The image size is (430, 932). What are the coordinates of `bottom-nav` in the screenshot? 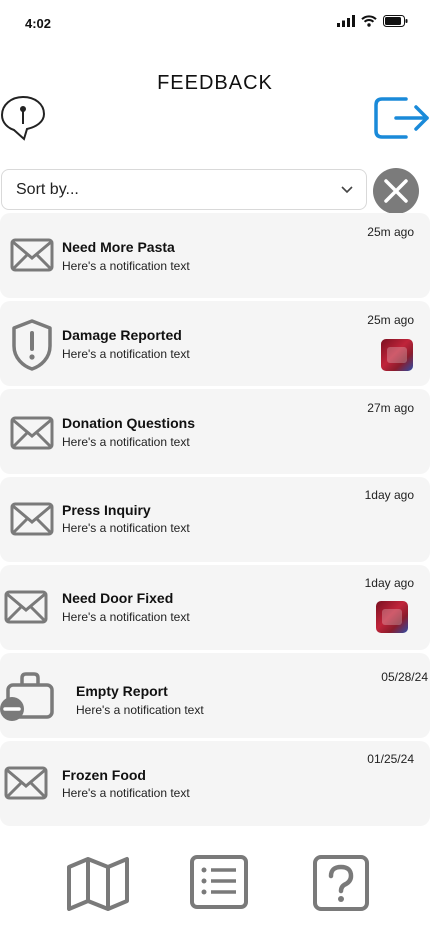 It's located at (215, 885).